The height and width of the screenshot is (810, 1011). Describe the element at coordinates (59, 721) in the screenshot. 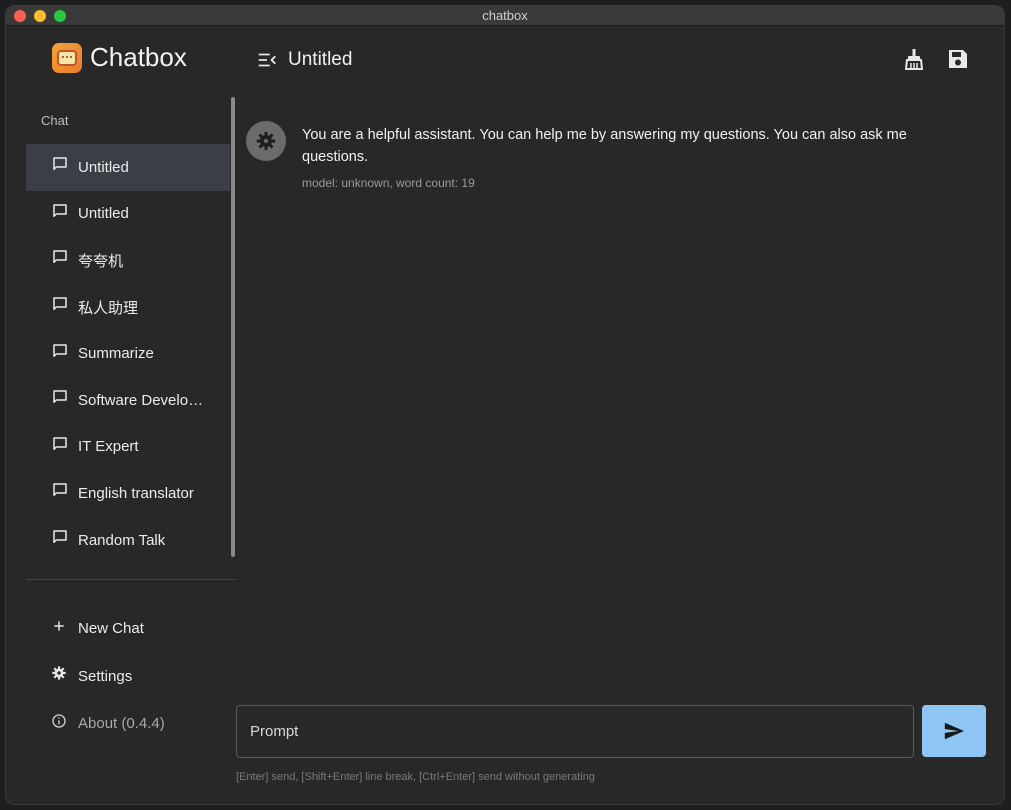

I see `info-icon` at that location.